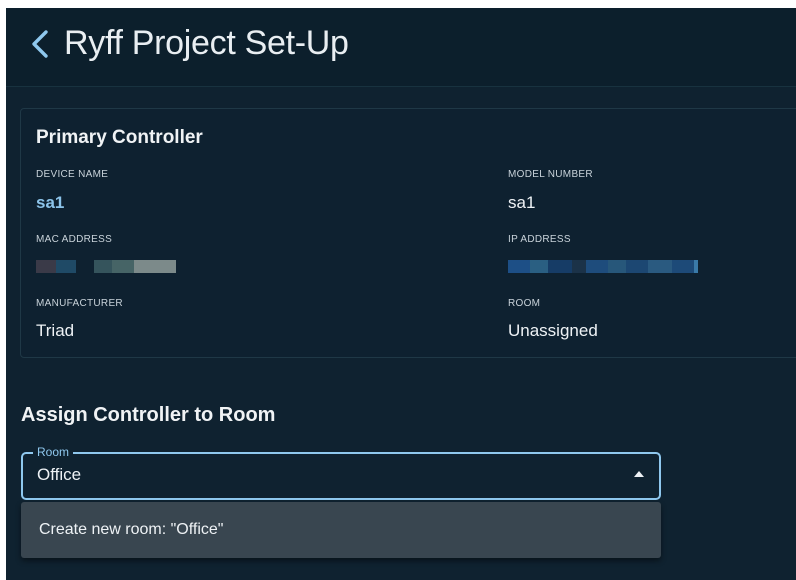 The width and height of the screenshot is (796, 580). Describe the element at coordinates (539, 239) in the screenshot. I see `ip-address-label: IP ADDRESS` at that location.